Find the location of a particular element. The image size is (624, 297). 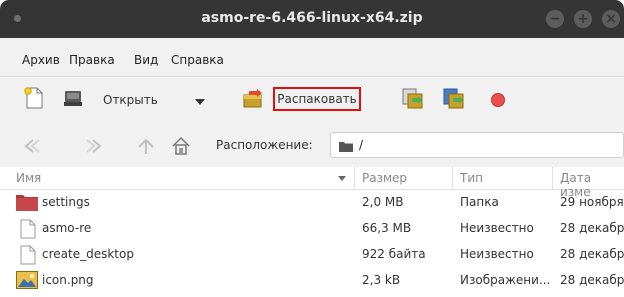

extract-button: Распаковать is located at coordinates (317, 99).